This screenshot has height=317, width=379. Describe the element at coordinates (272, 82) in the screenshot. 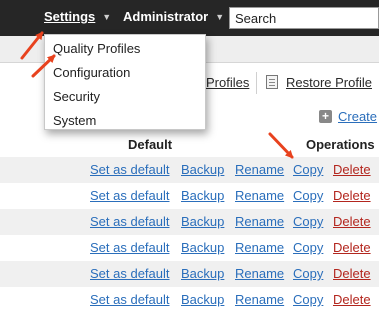

I see `document-icon` at that location.